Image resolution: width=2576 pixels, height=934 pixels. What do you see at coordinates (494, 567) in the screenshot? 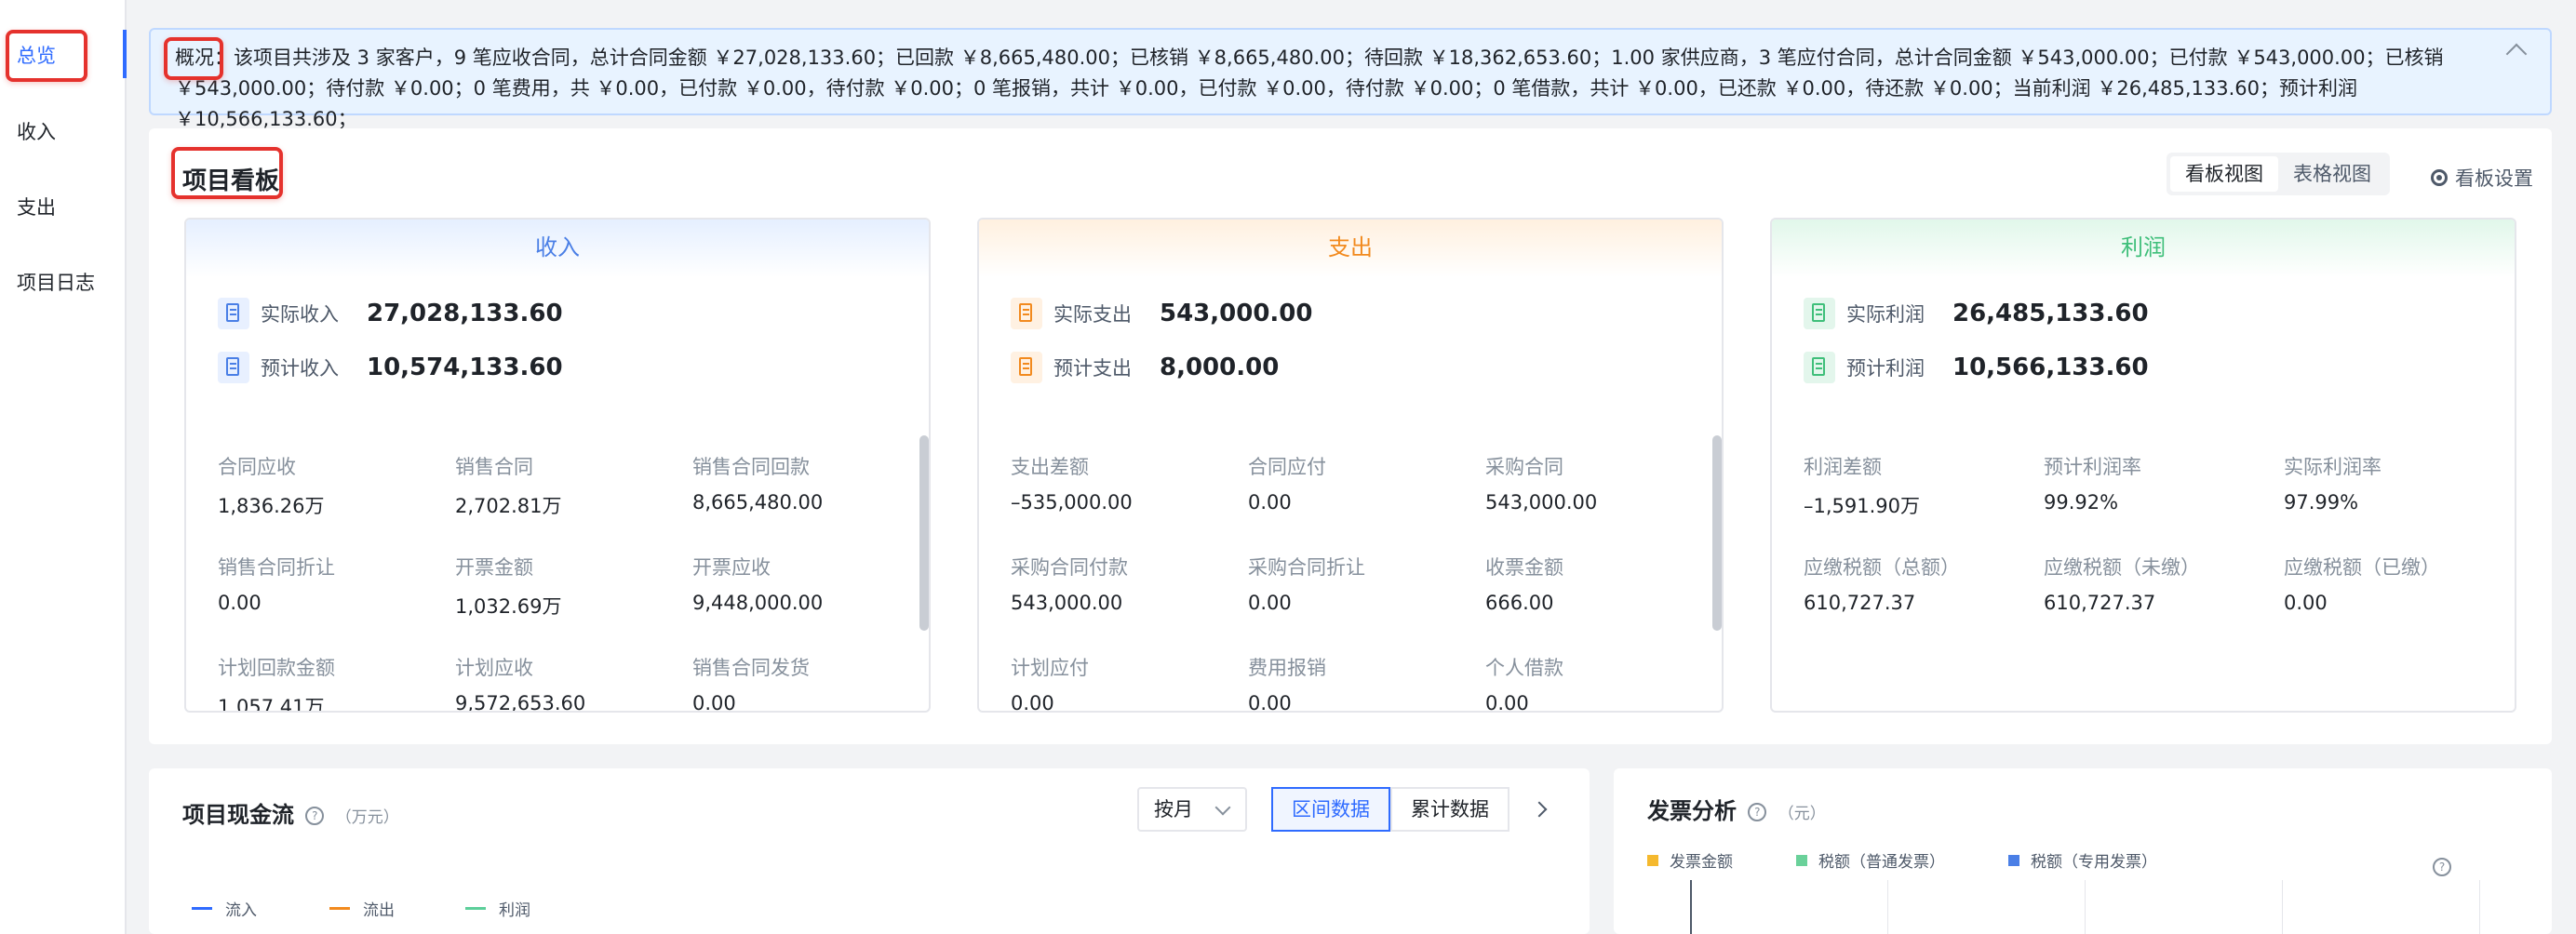
I see `metric-label: 开票金额` at bounding box center [494, 567].